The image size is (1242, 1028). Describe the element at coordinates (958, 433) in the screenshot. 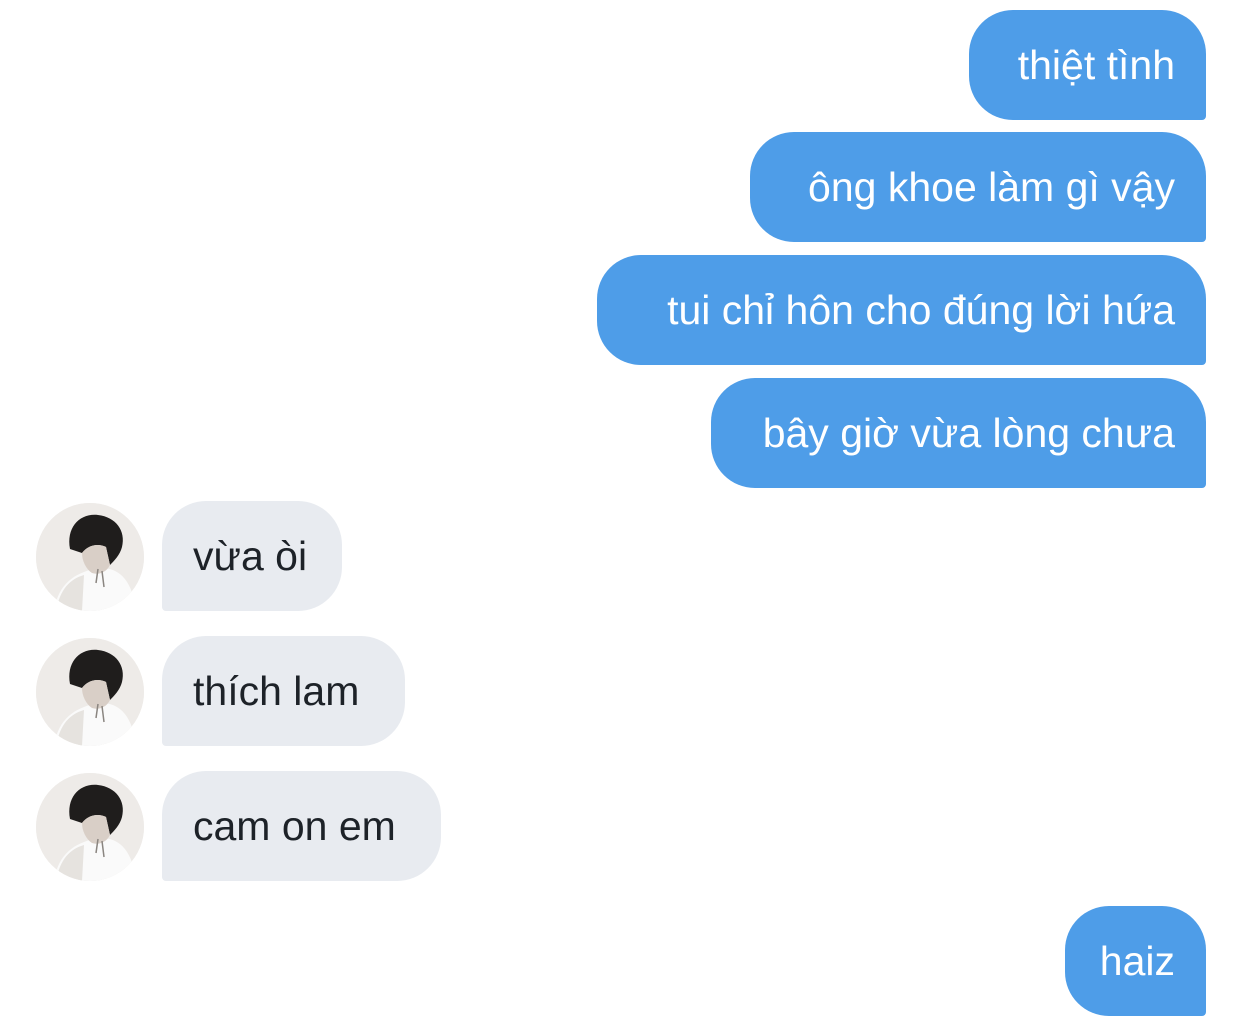

I see `outgoing-message-bubble: bây giờ vừa lòng chưa` at that location.